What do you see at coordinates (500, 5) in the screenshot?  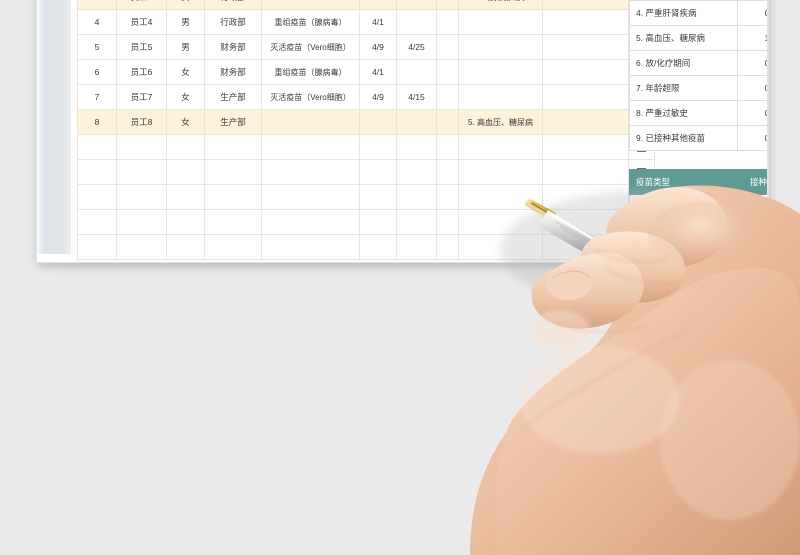 I see `cell-note: 2. 哺乳期妇女` at bounding box center [500, 5].